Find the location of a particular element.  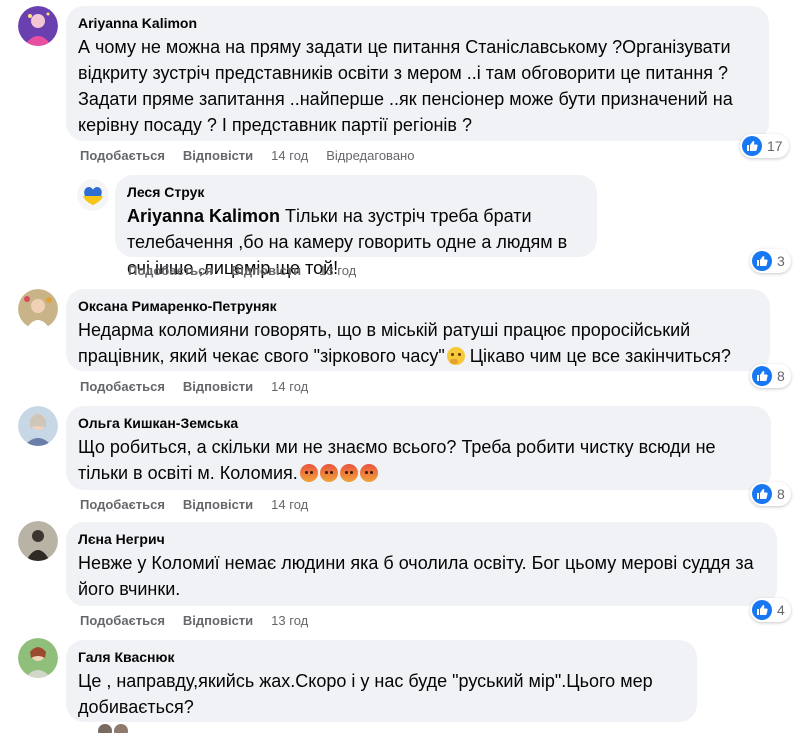

mention-link: Ariyanna Kalimon is located at coordinates (203, 216).